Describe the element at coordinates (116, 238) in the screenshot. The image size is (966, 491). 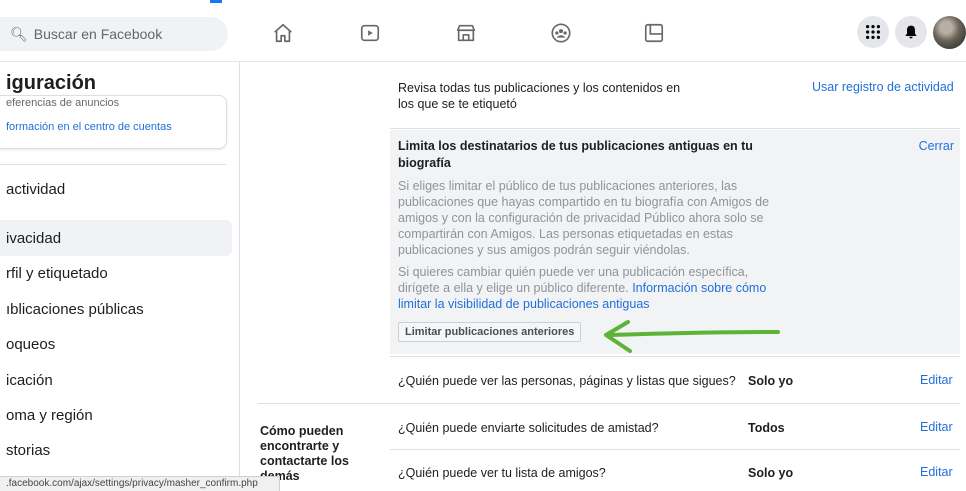
I see `sidebar-item-privacy: ivacidad` at that location.